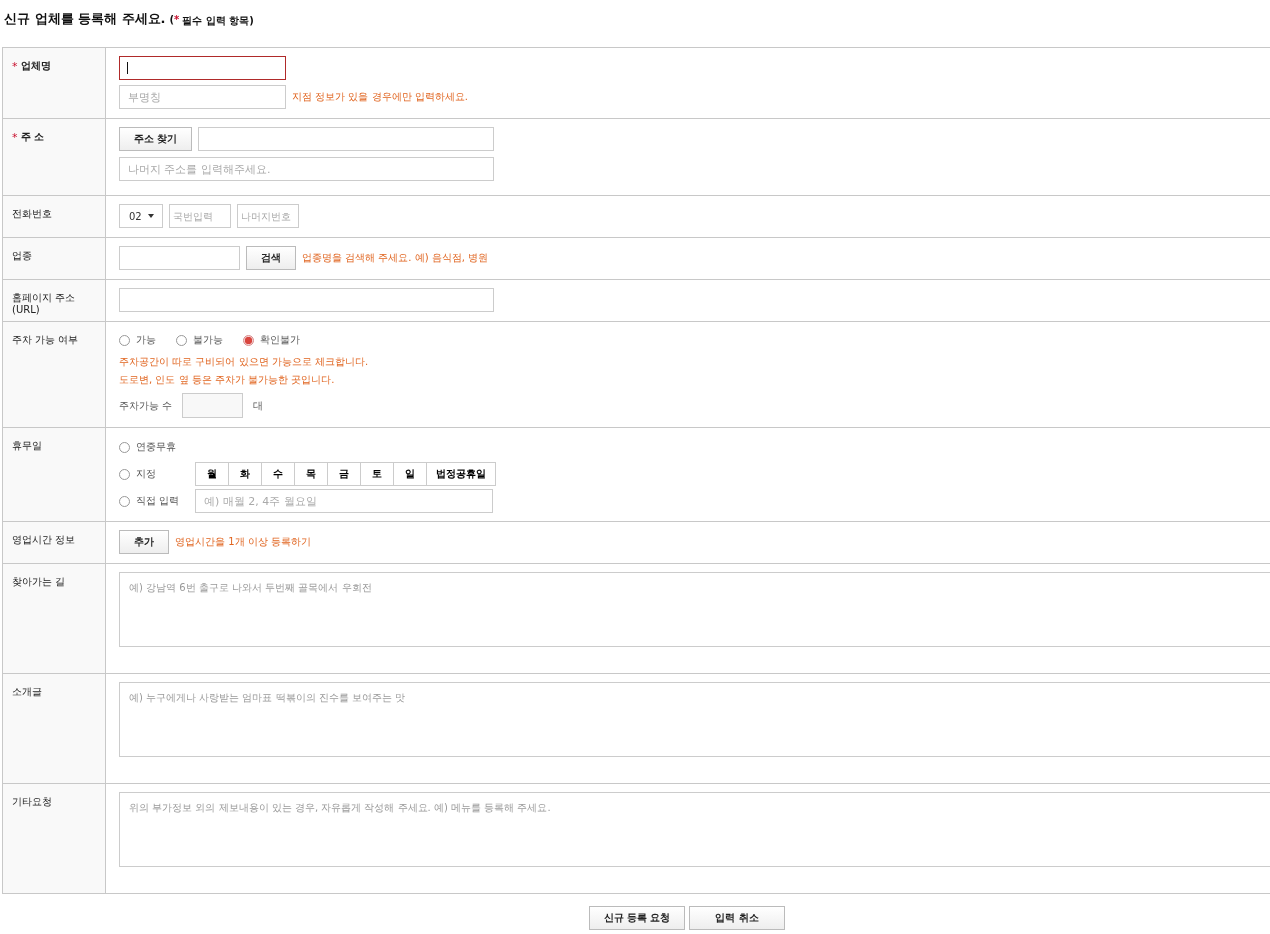 Image resolution: width=1270 pixels, height=934 pixels. I want to click on field-label: 홈페이지 주소 (URL), so click(44, 304).